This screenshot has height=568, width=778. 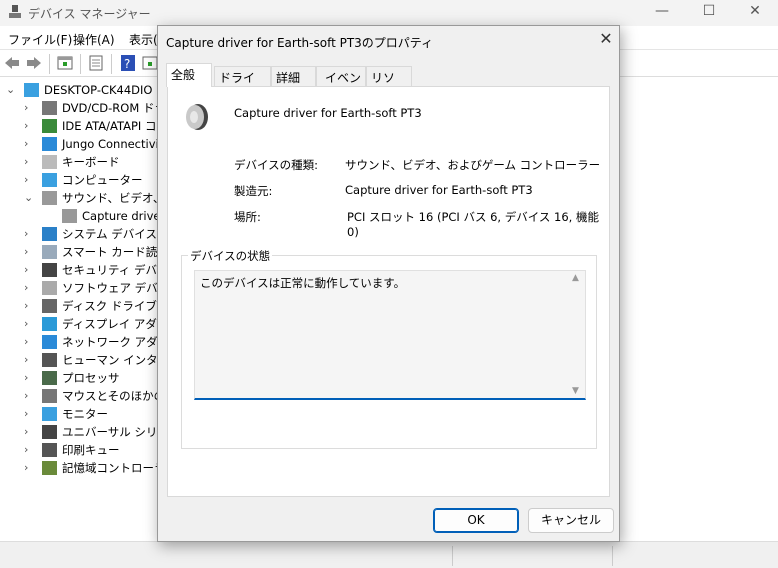 What do you see at coordinates (390, 335) in the screenshot?
I see `device-status-textbox: このデバイスは正常に動作しています。 ▲ ▼` at bounding box center [390, 335].